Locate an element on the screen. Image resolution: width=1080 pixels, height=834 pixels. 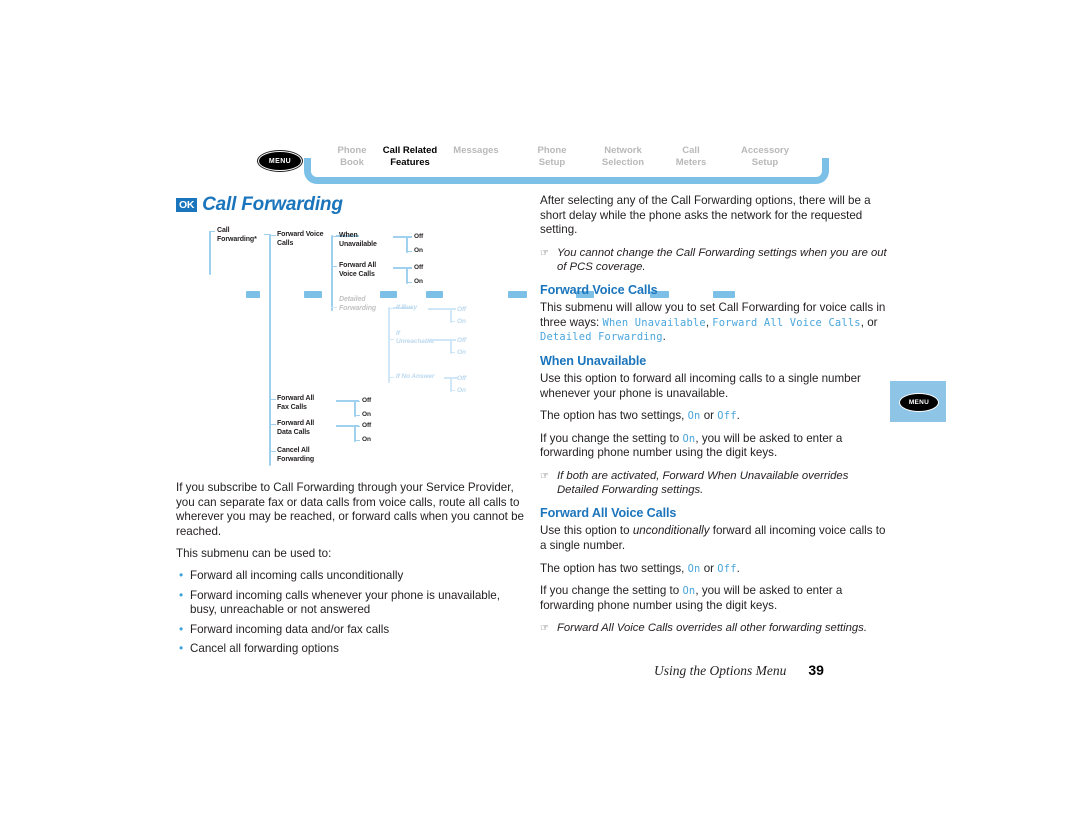
breadcrumb-item-messages: Messages is located at coordinates (476, 151).